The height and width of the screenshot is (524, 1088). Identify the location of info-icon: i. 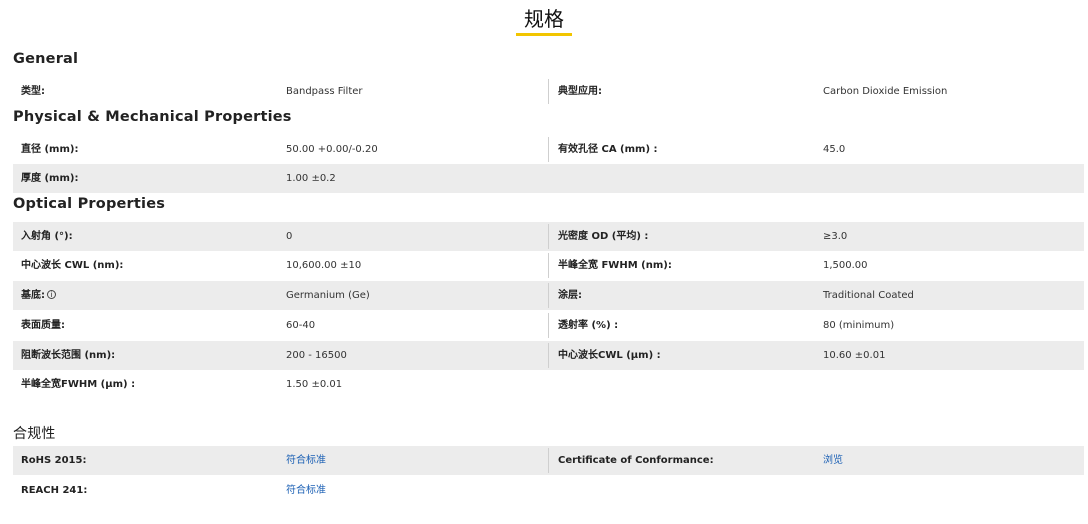
(51, 294).